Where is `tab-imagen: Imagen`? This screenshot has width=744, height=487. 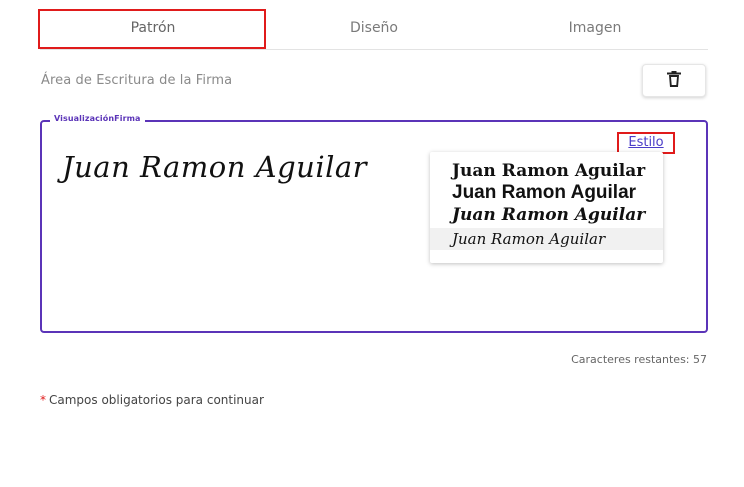 tab-imagen: Imagen is located at coordinates (595, 30).